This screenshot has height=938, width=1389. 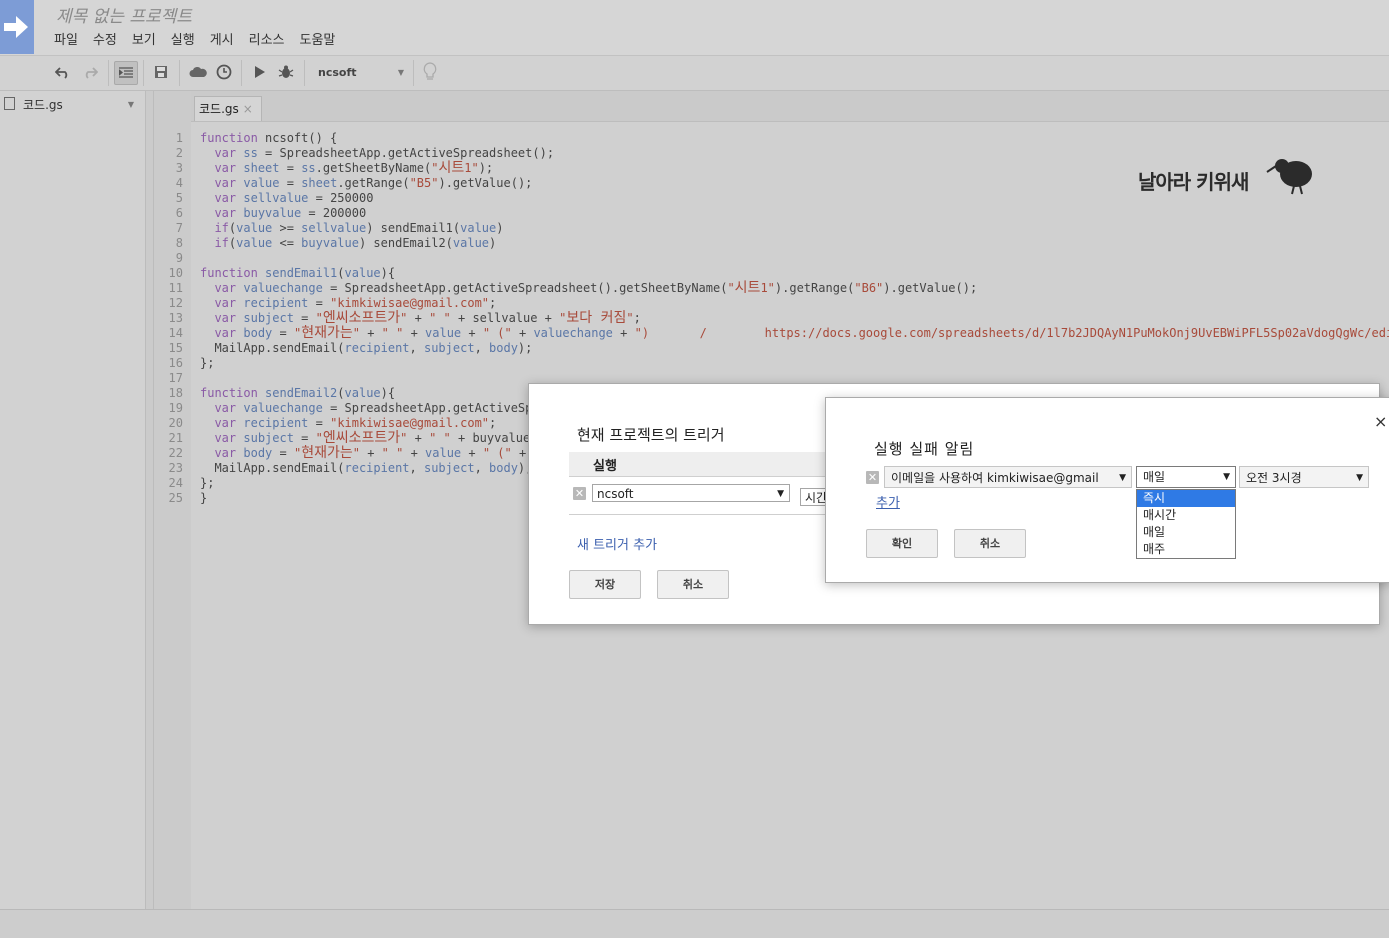 I want to click on line-number: 20, so click(x=175, y=423).